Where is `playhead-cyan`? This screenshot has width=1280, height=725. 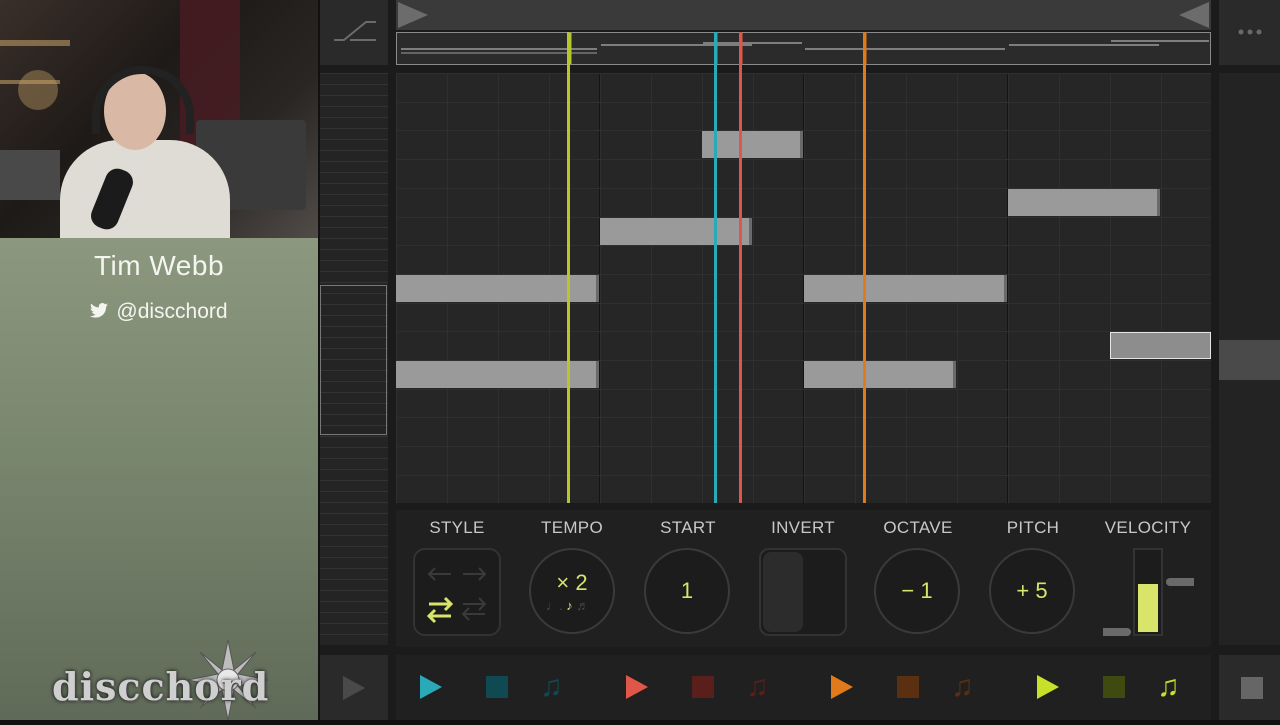
playhead-cyan is located at coordinates (715, 267).